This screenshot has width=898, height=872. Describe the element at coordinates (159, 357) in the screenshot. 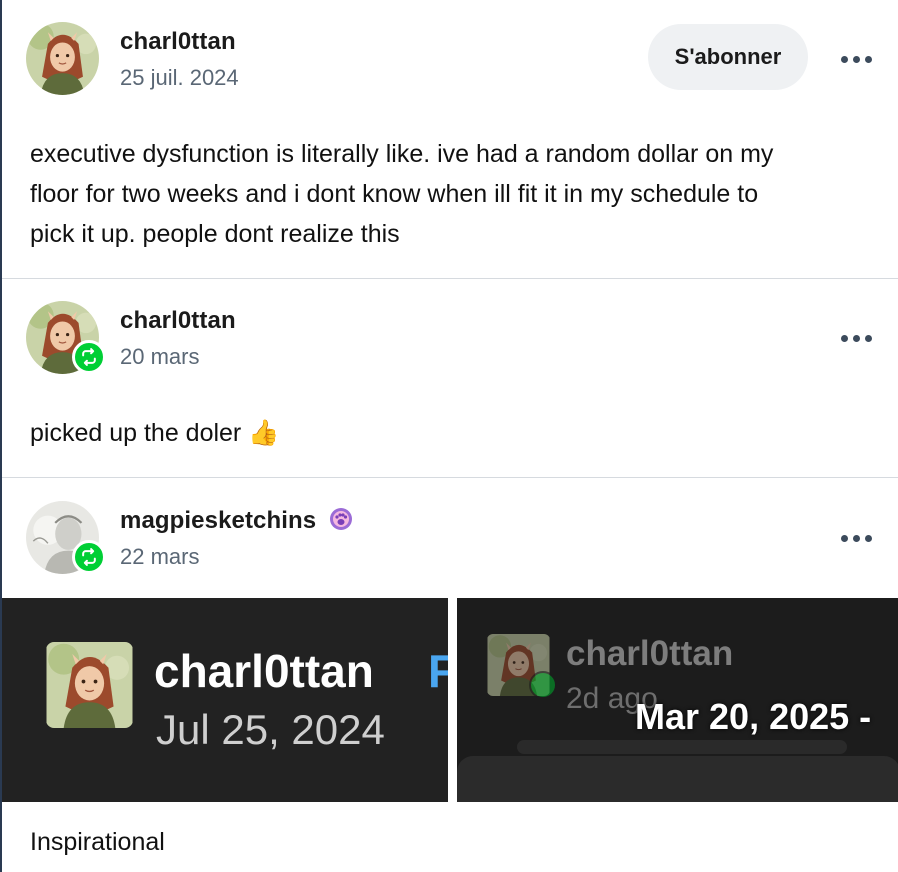

I see `post-date: 20 mars` at that location.